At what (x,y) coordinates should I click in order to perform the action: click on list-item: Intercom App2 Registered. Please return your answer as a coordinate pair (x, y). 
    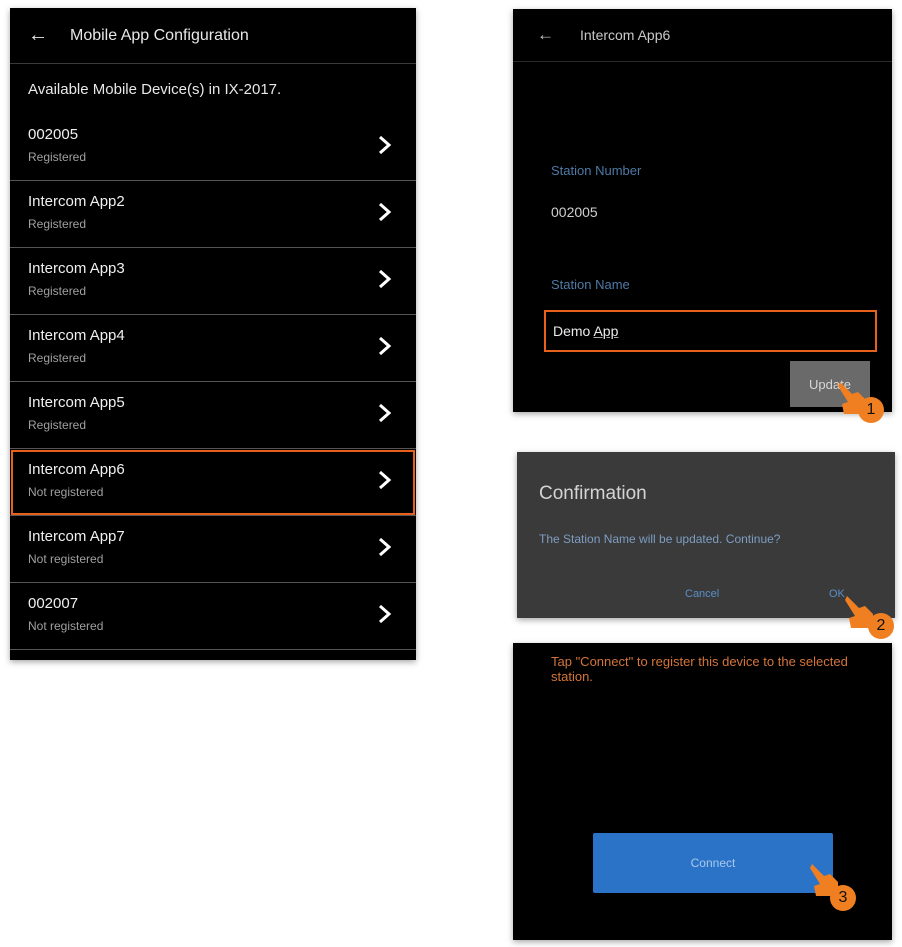
    Looking at the image, I should click on (213, 214).